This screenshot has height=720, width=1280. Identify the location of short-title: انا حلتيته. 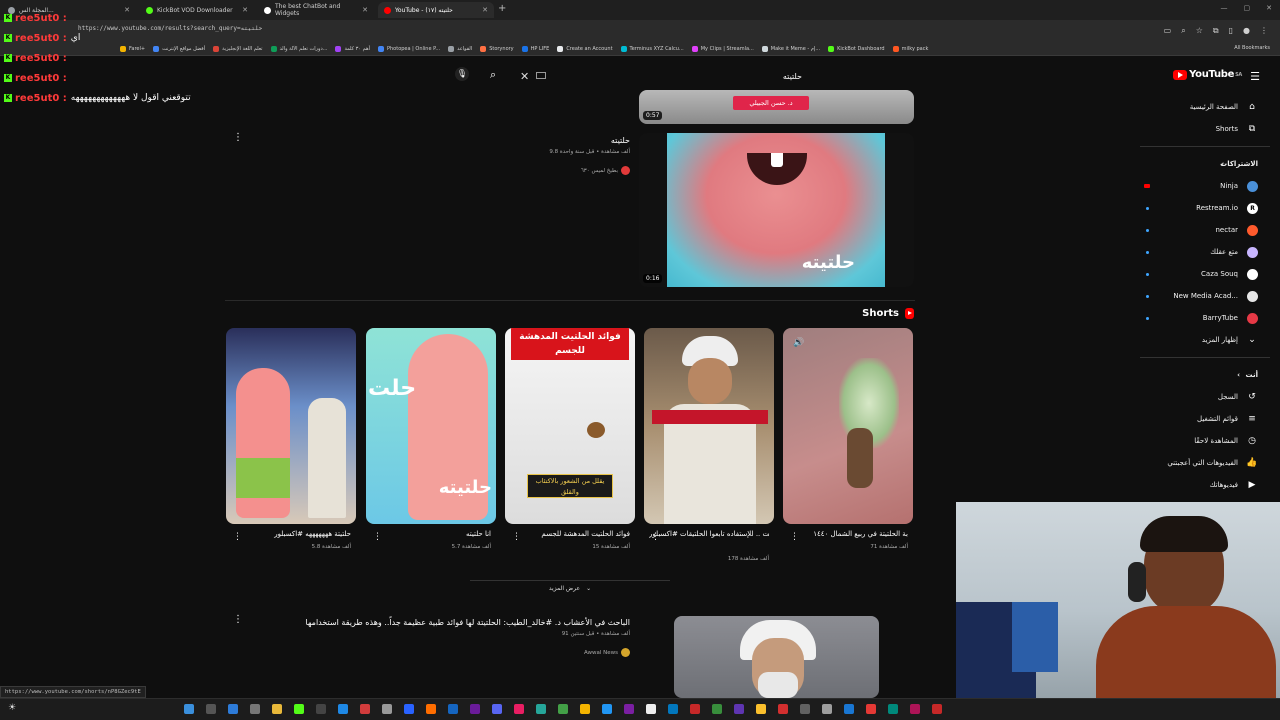
(431, 534).